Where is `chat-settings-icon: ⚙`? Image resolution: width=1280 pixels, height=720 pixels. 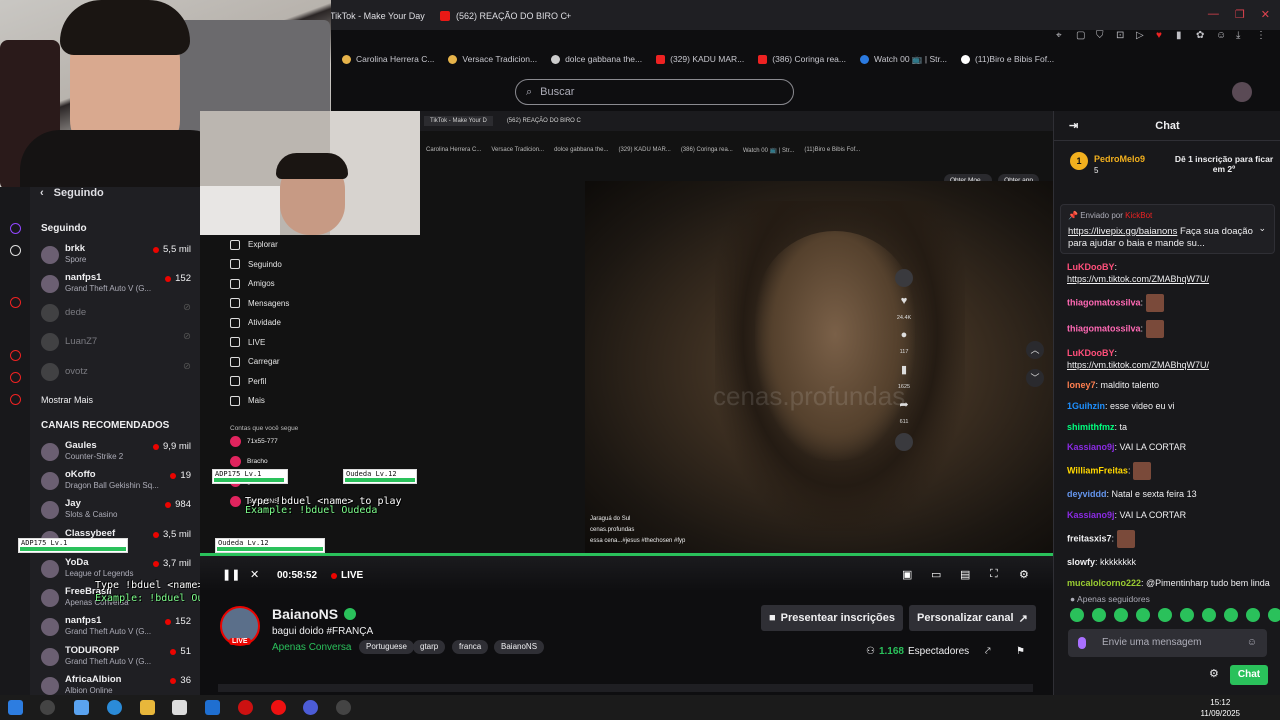
chat-settings-icon: ⚙ is located at coordinates (1214, 673).